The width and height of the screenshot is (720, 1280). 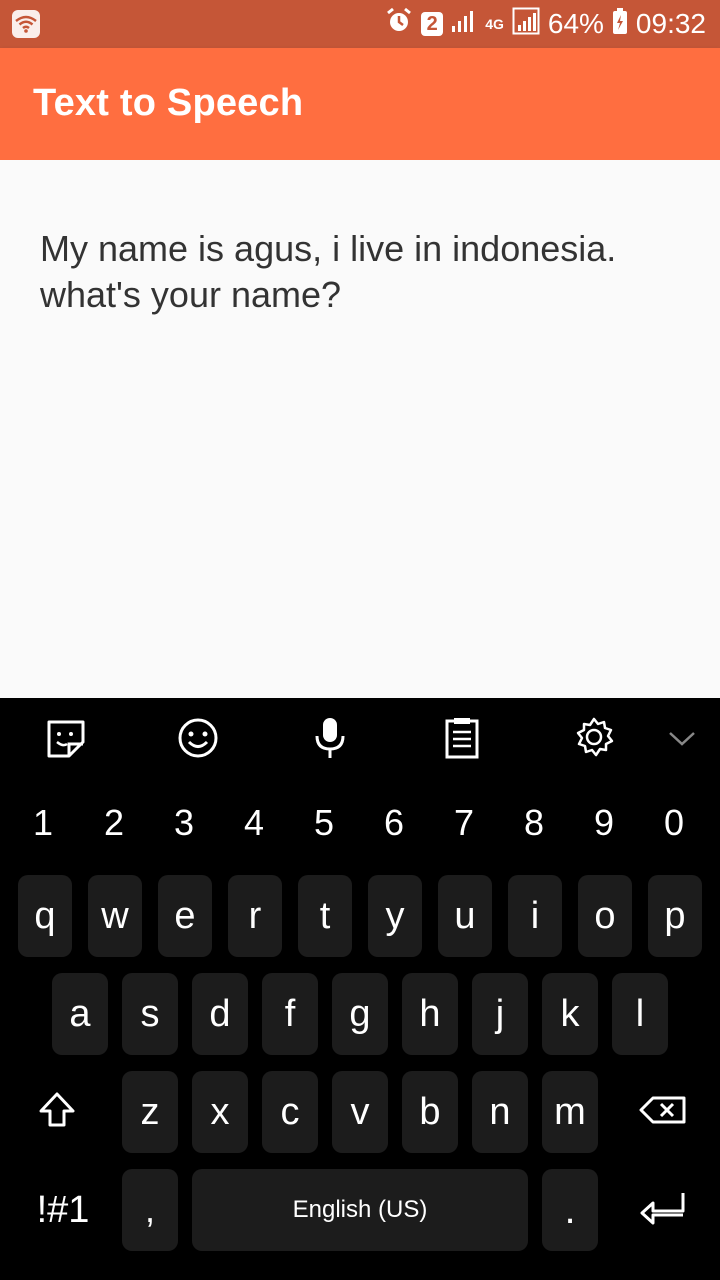 What do you see at coordinates (670, 23) in the screenshot?
I see `clock: 09:32` at bounding box center [670, 23].